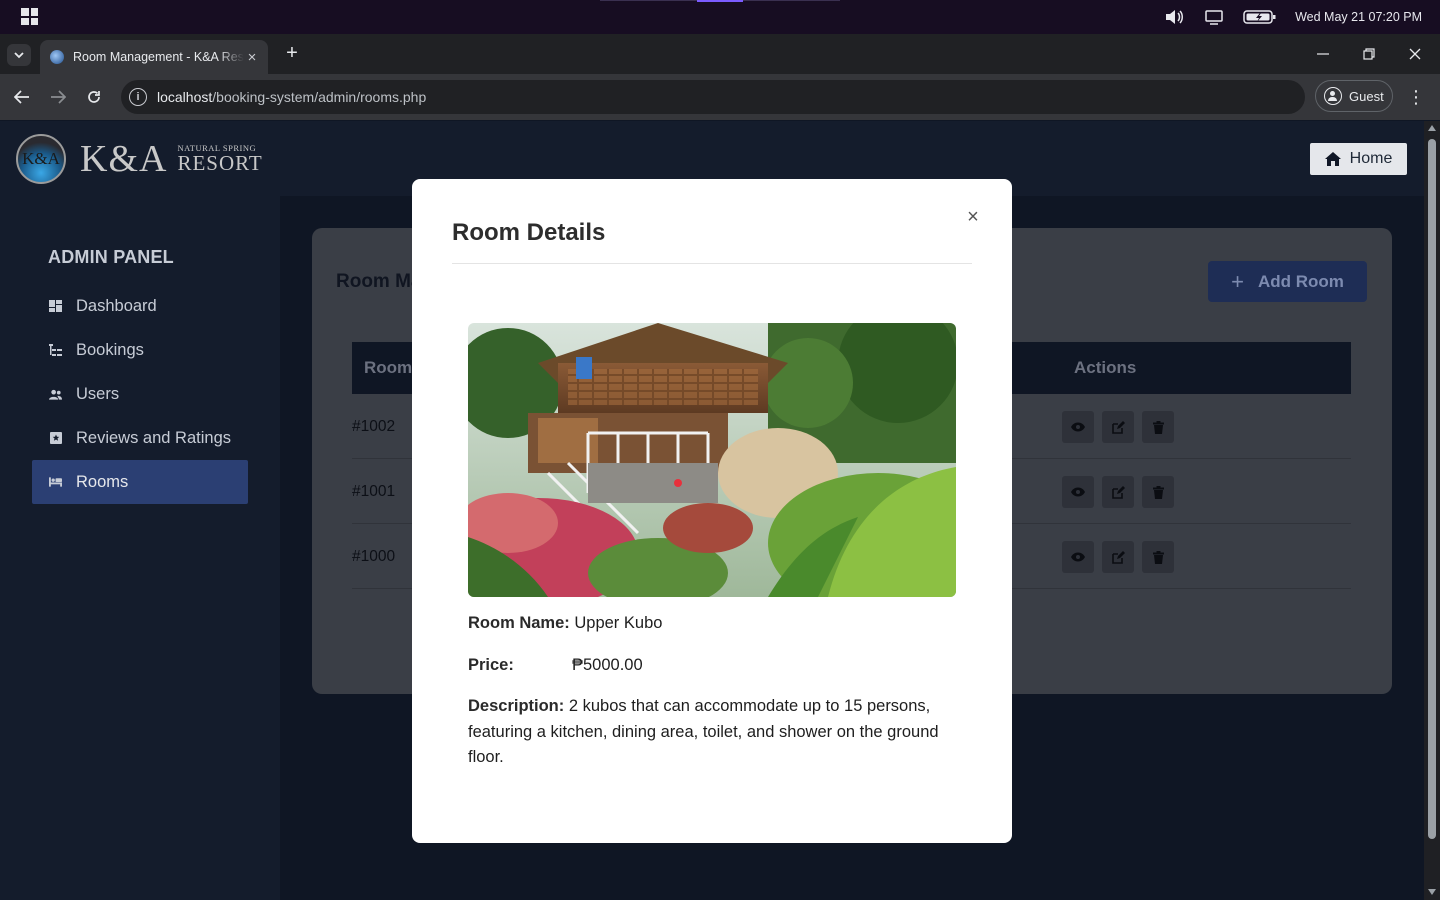 The height and width of the screenshot is (900, 1440). What do you see at coordinates (712, 666) in the screenshot?
I see `price-row: Price: ₱5000.00` at bounding box center [712, 666].